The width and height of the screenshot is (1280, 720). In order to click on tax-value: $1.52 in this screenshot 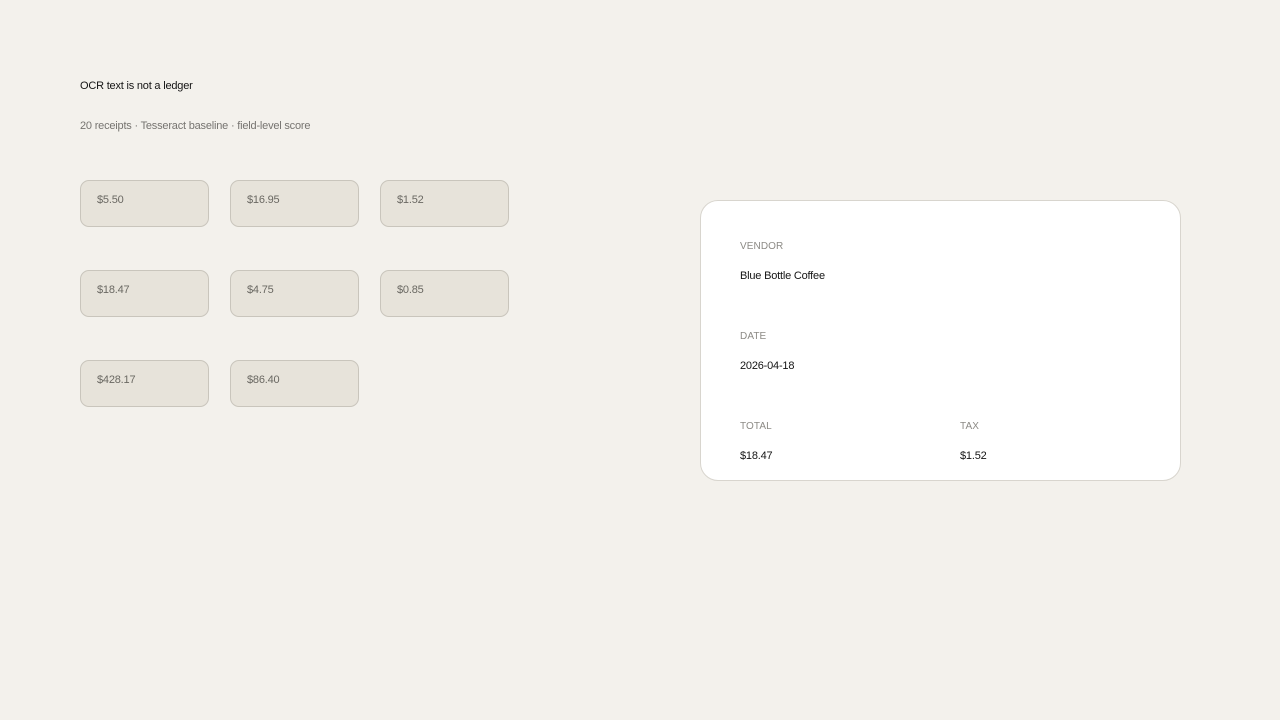, I will do `click(973, 456)`.